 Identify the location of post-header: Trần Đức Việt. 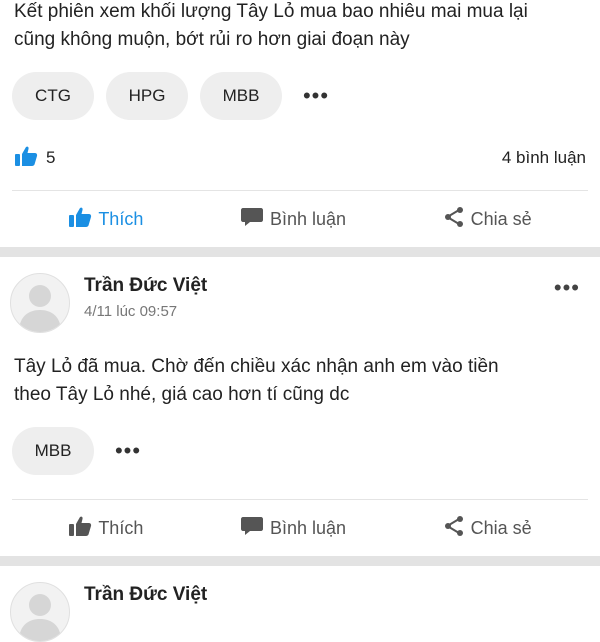
(300, 604).